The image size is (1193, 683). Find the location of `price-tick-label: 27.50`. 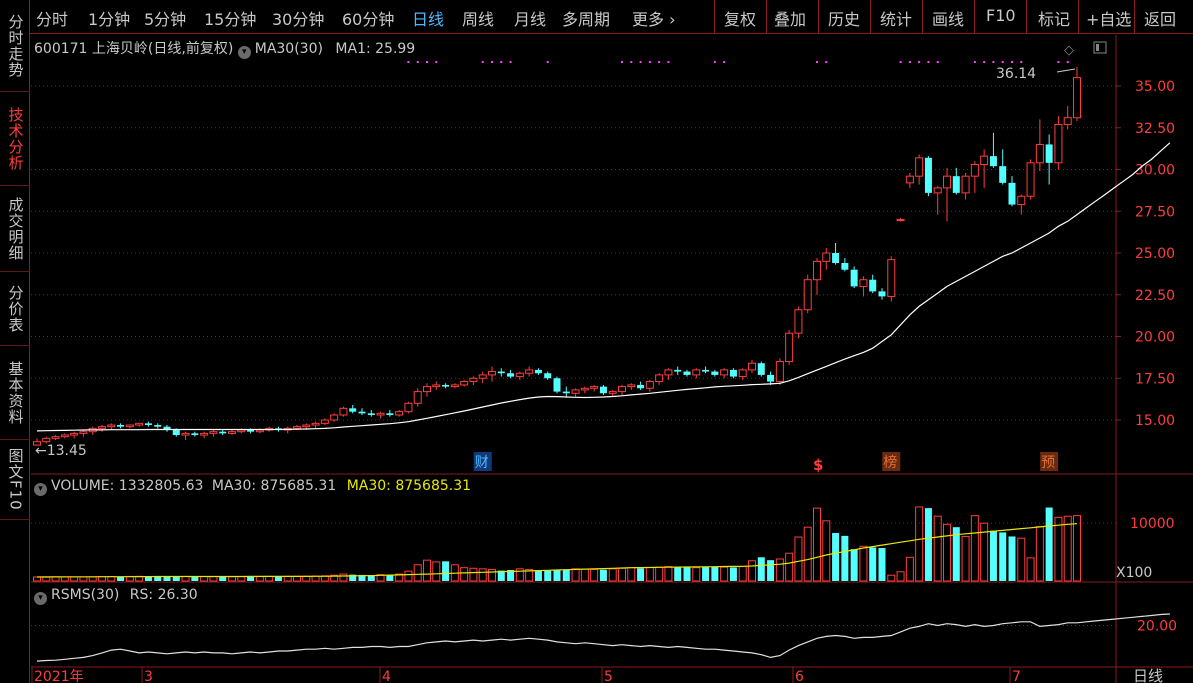

price-tick-label: 27.50 is located at coordinates (1155, 212).